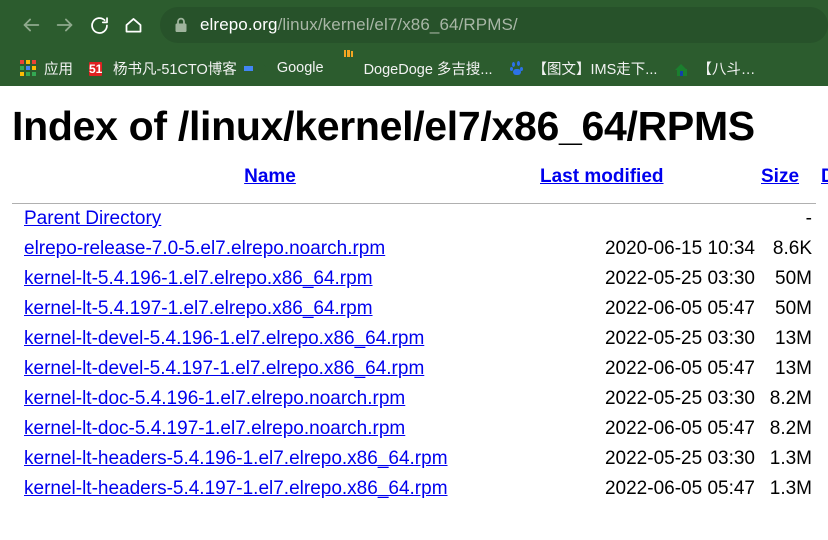 This screenshot has height=540, width=828. Describe the element at coordinates (824, 176) in the screenshot. I see `column-header-description: De` at that location.